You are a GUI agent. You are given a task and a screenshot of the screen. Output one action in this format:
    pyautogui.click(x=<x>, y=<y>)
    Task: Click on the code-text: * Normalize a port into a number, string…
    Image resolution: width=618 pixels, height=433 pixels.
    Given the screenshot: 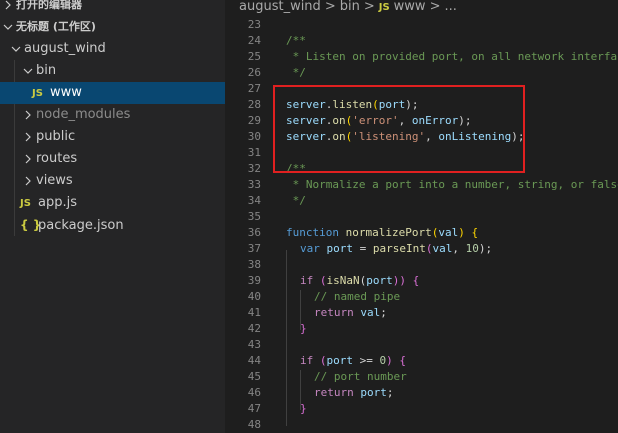 What is the action you would take?
    pyautogui.click(x=452, y=184)
    